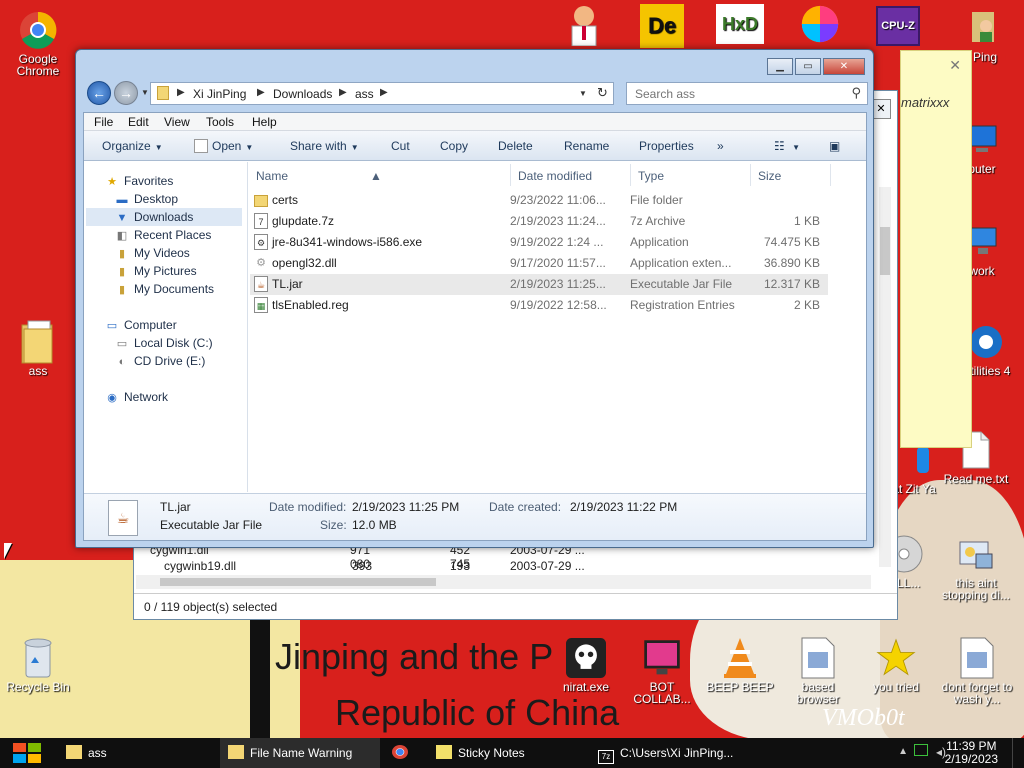 This screenshot has height=768, width=1024. I want to click on taskbar-item-ass: ass, so click(138, 753).